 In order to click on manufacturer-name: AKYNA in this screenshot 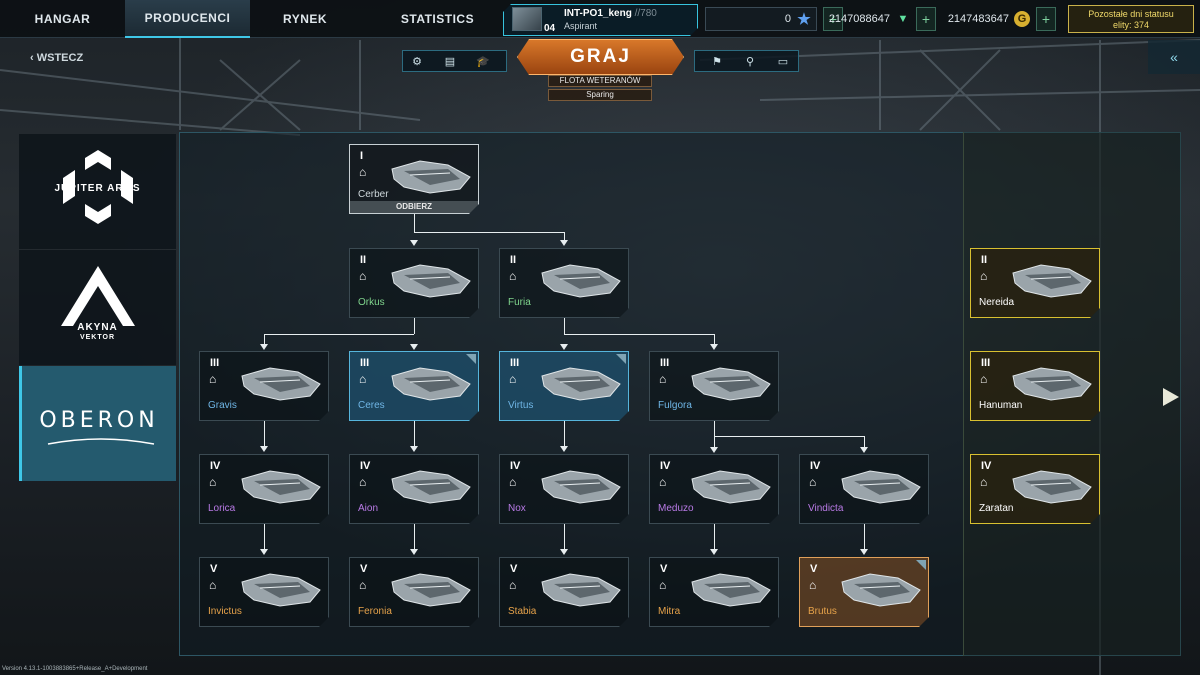, I will do `click(97, 327)`.